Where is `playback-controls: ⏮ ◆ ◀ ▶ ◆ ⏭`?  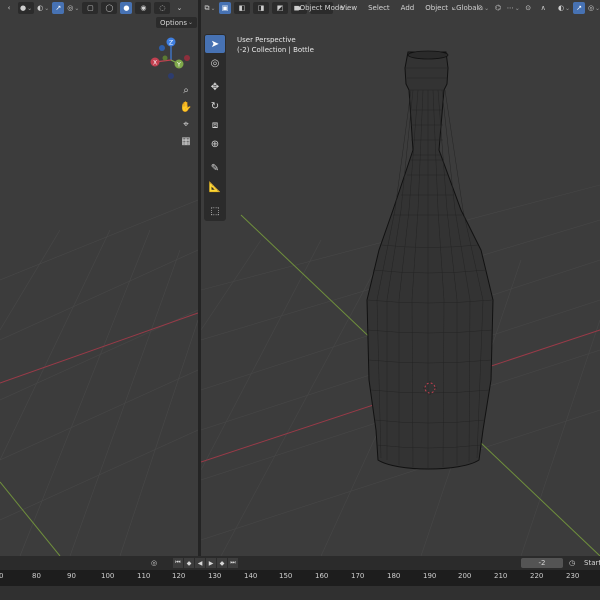 playback-controls: ⏮ ◆ ◀ ▶ ◆ ⏭ is located at coordinates (206, 563).